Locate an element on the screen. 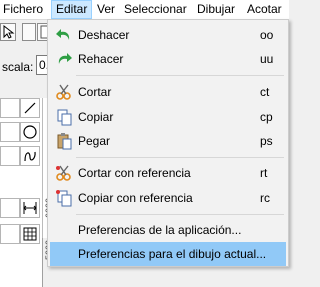 This screenshot has width=320, height=287. dimension-tool-button is located at coordinates (30, 208).